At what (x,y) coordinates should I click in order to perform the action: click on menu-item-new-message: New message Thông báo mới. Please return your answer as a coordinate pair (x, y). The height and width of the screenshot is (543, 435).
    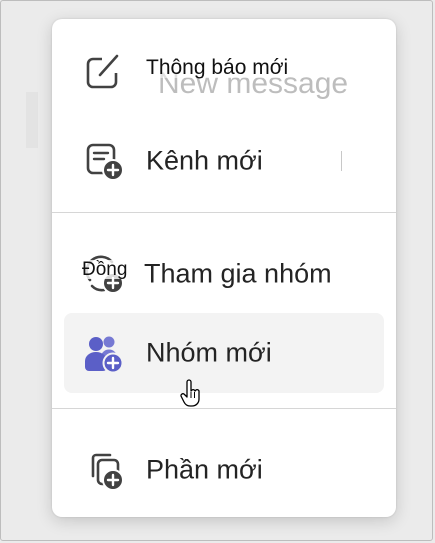
    Looking at the image, I should click on (224, 71).